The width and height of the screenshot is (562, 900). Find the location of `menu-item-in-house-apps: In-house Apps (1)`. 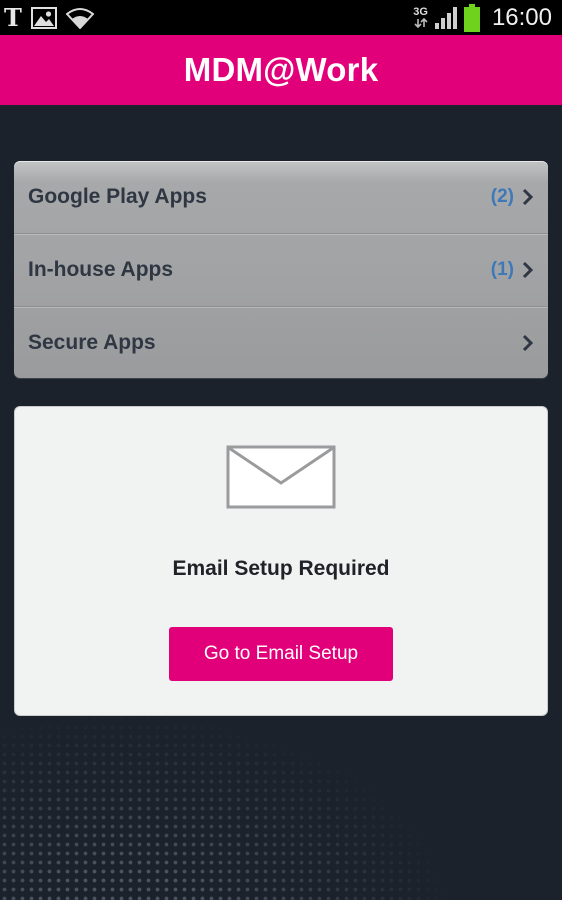

menu-item-in-house-apps: In-house Apps (1) is located at coordinates (281, 270).